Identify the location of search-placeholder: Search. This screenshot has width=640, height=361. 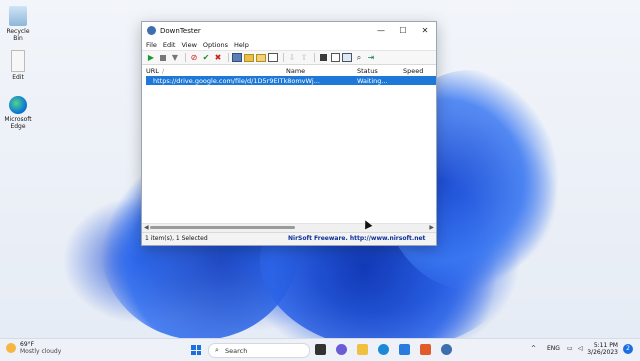
(236, 351).